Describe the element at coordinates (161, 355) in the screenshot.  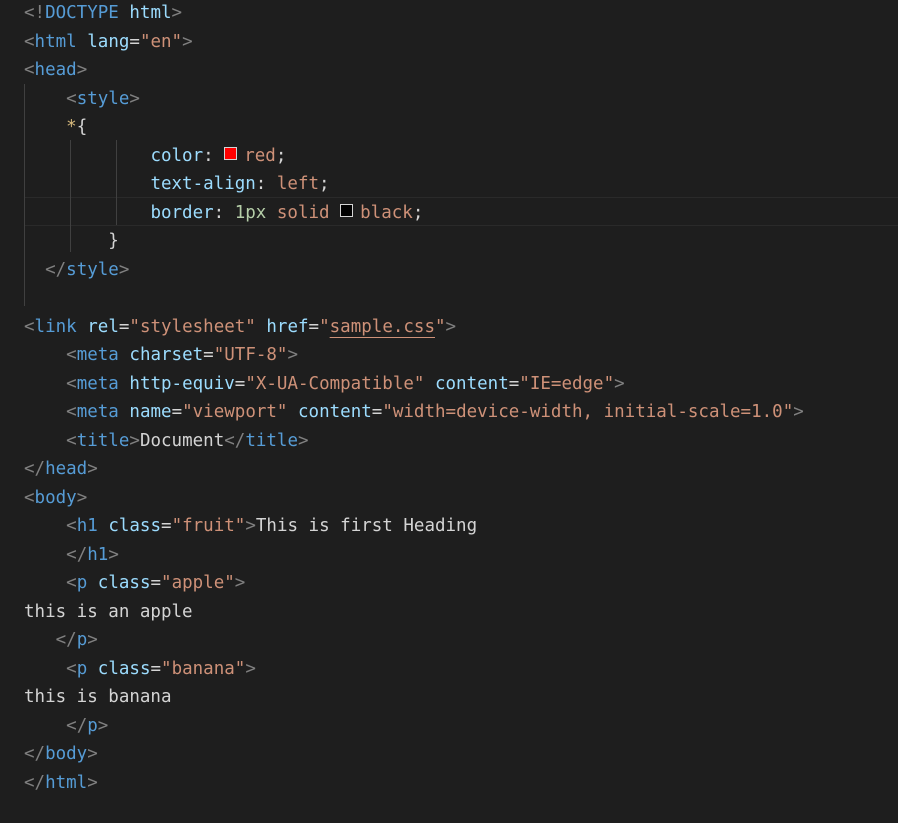
I see `code-line: <meta charset="UTF-8">` at that location.